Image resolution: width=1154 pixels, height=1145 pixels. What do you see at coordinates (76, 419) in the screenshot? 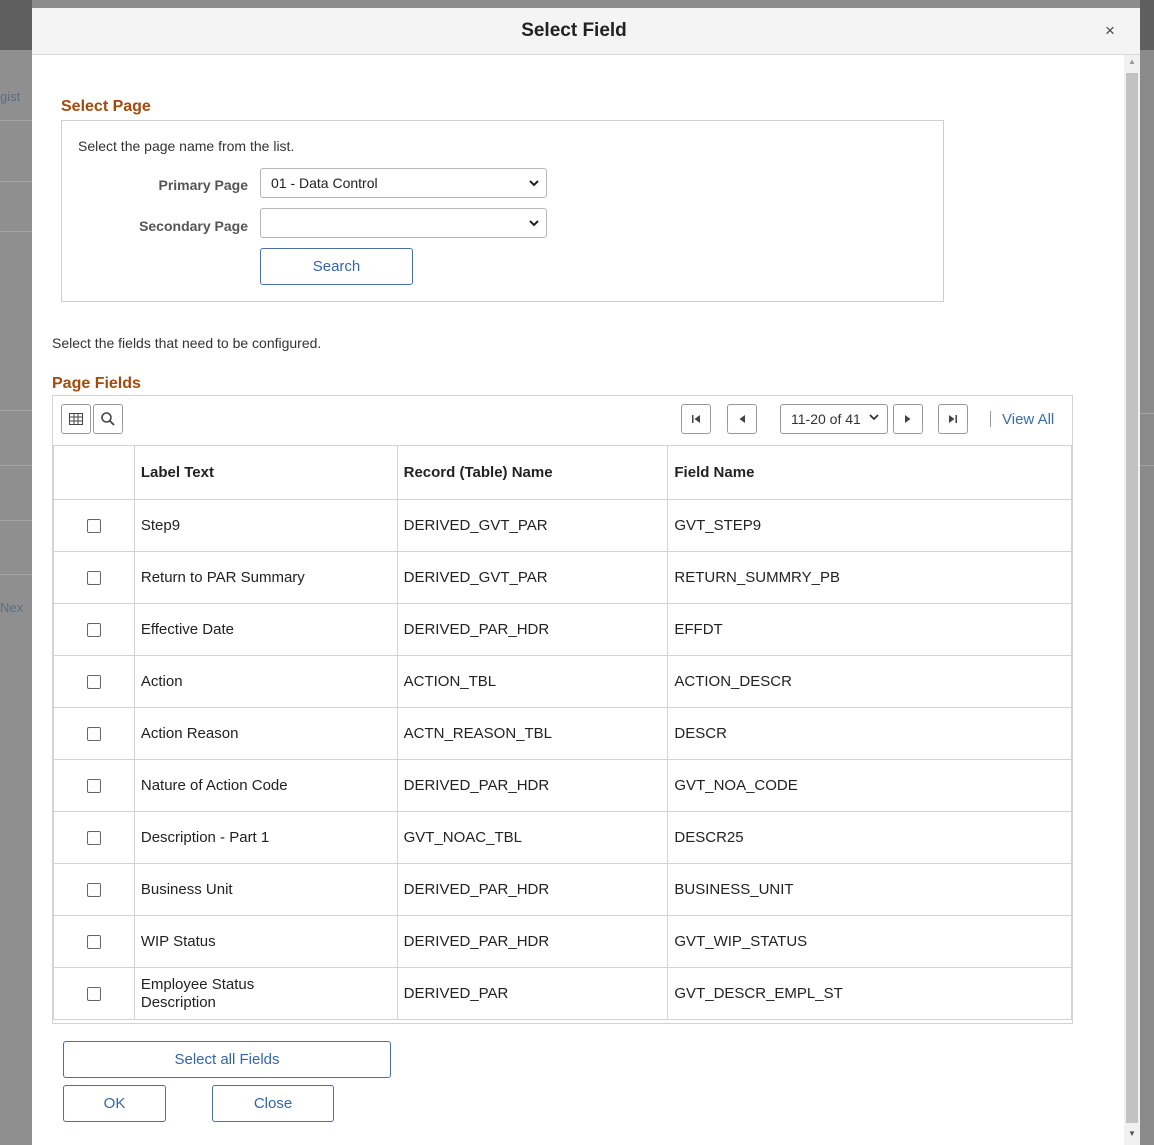
I see `personalize-grid-icon` at bounding box center [76, 419].